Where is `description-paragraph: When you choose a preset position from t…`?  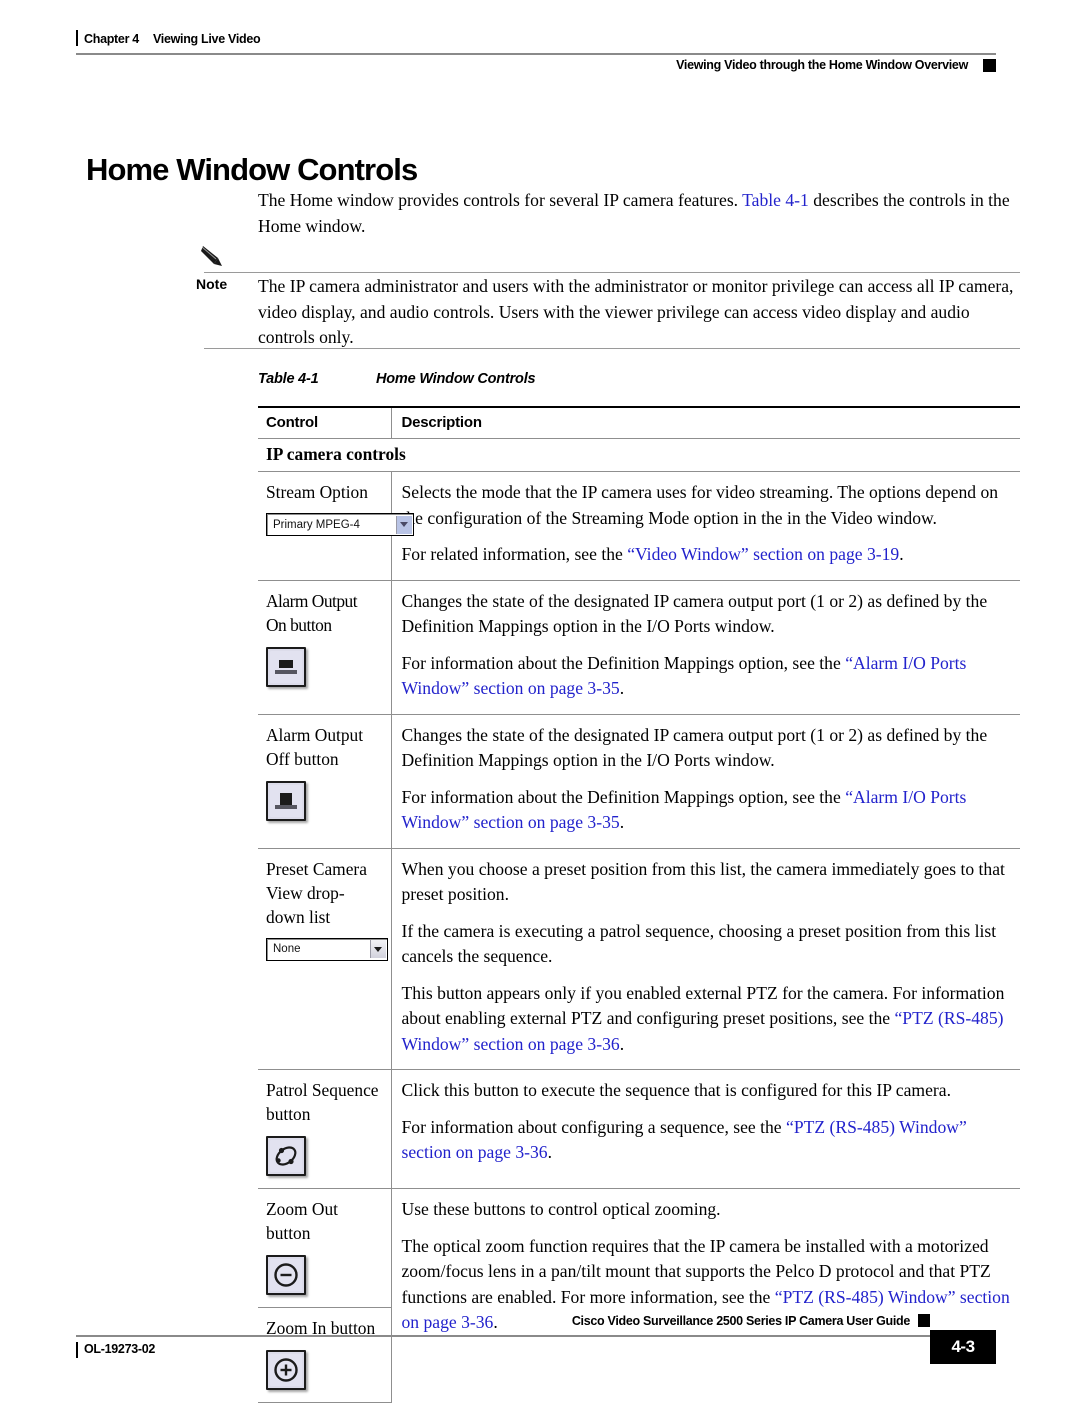 description-paragraph: When you choose a preset position from t… is located at coordinates (707, 882).